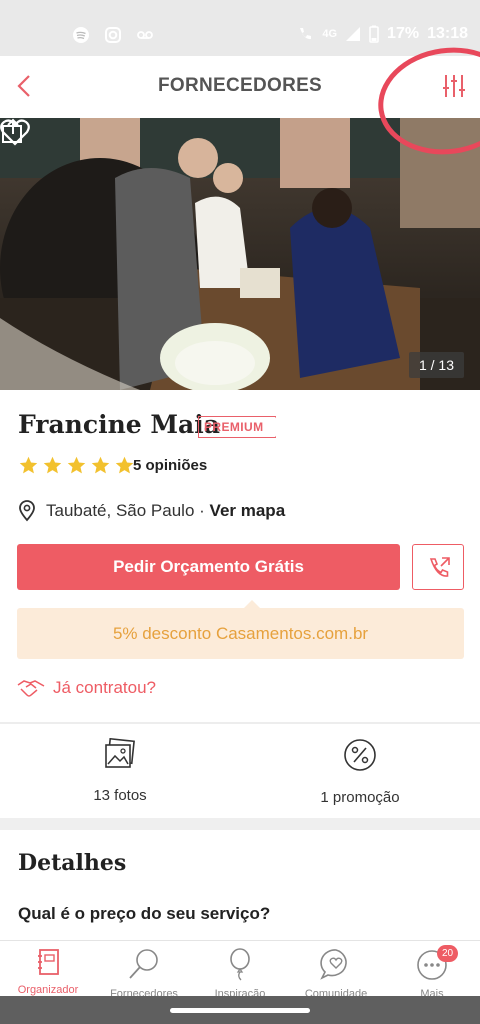 This screenshot has height=1024, width=480. Describe the element at coordinates (374, 34) in the screenshot. I see `battery-icon` at that location.